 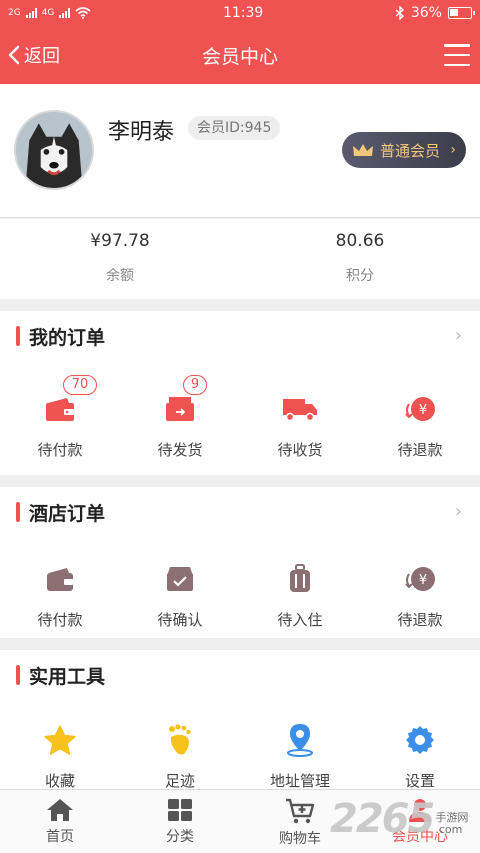 I want to click on tab-label: 购物车, so click(x=300, y=839).